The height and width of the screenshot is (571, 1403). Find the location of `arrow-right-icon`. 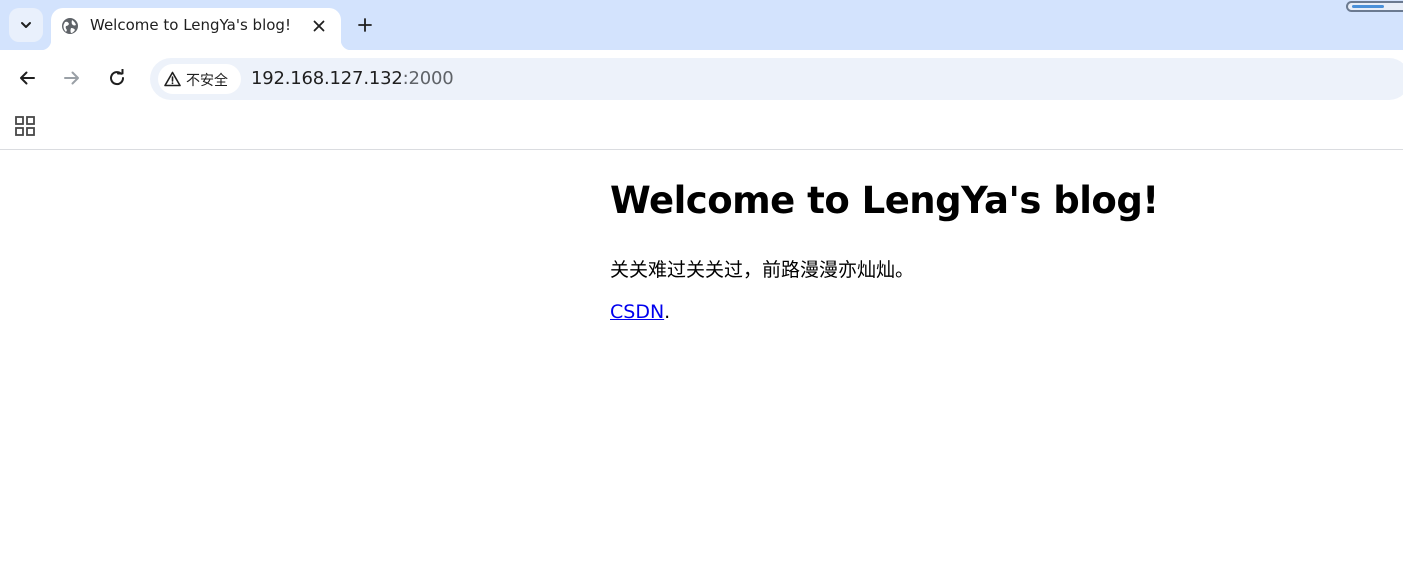

arrow-right-icon is located at coordinates (71, 78).